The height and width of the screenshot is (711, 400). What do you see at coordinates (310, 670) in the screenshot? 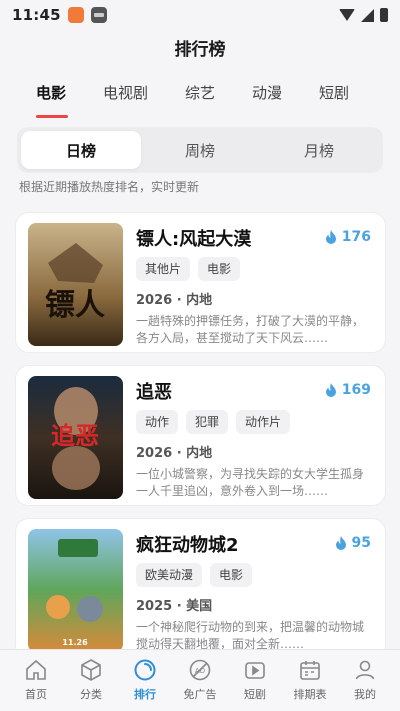
I see `calendar-icon` at bounding box center [310, 670].